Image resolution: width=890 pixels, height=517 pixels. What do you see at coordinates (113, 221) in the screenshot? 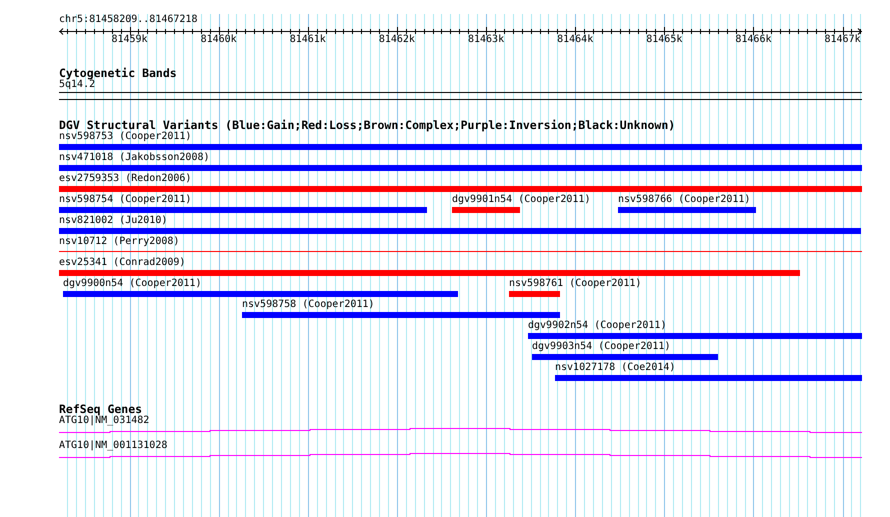
I see `variant-label: nsv821002 (Ju2010)` at bounding box center [113, 221].